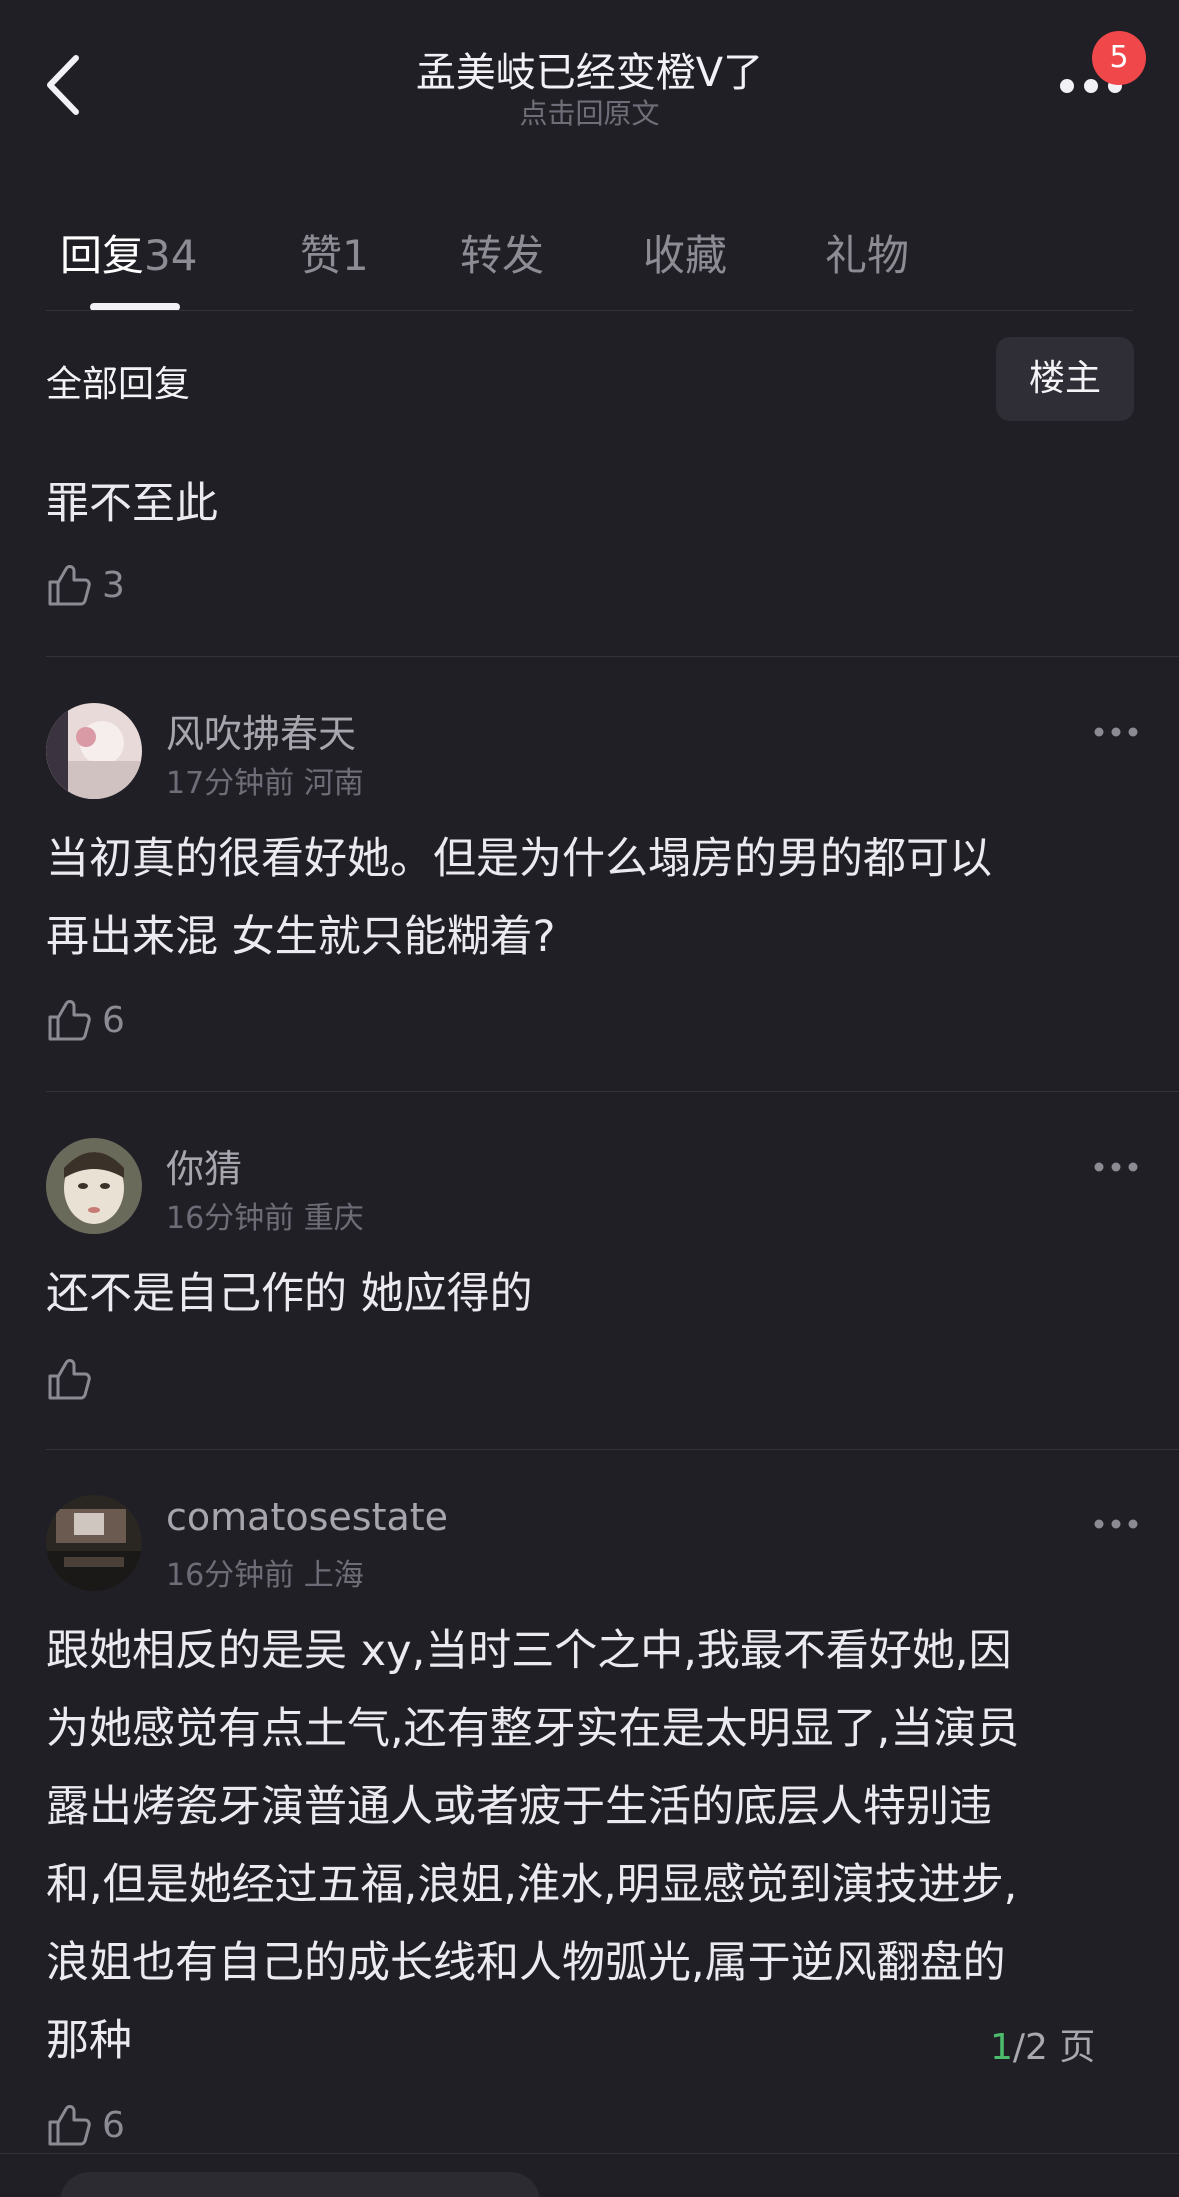  What do you see at coordinates (355, 255) in the screenshot?
I see `tab-likes-count: 1` at bounding box center [355, 255].